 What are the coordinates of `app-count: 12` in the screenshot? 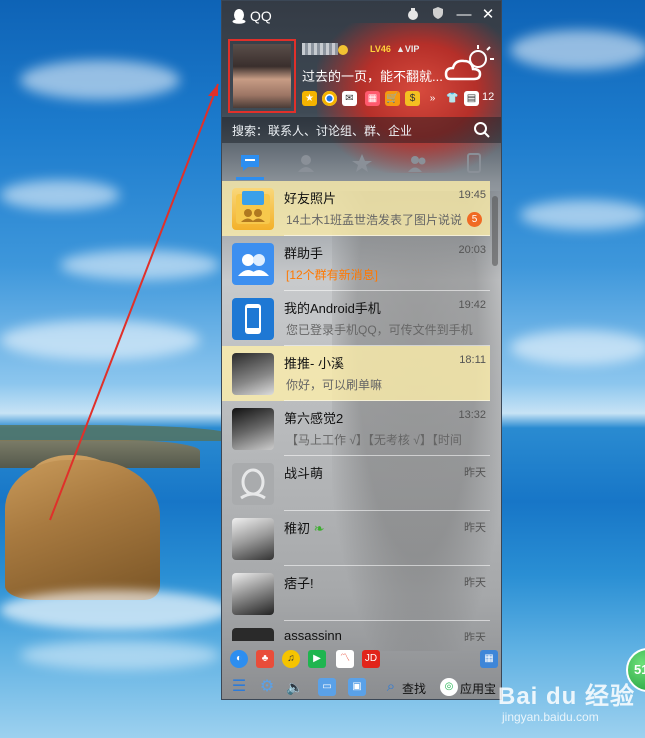 It's located at (488, 97).